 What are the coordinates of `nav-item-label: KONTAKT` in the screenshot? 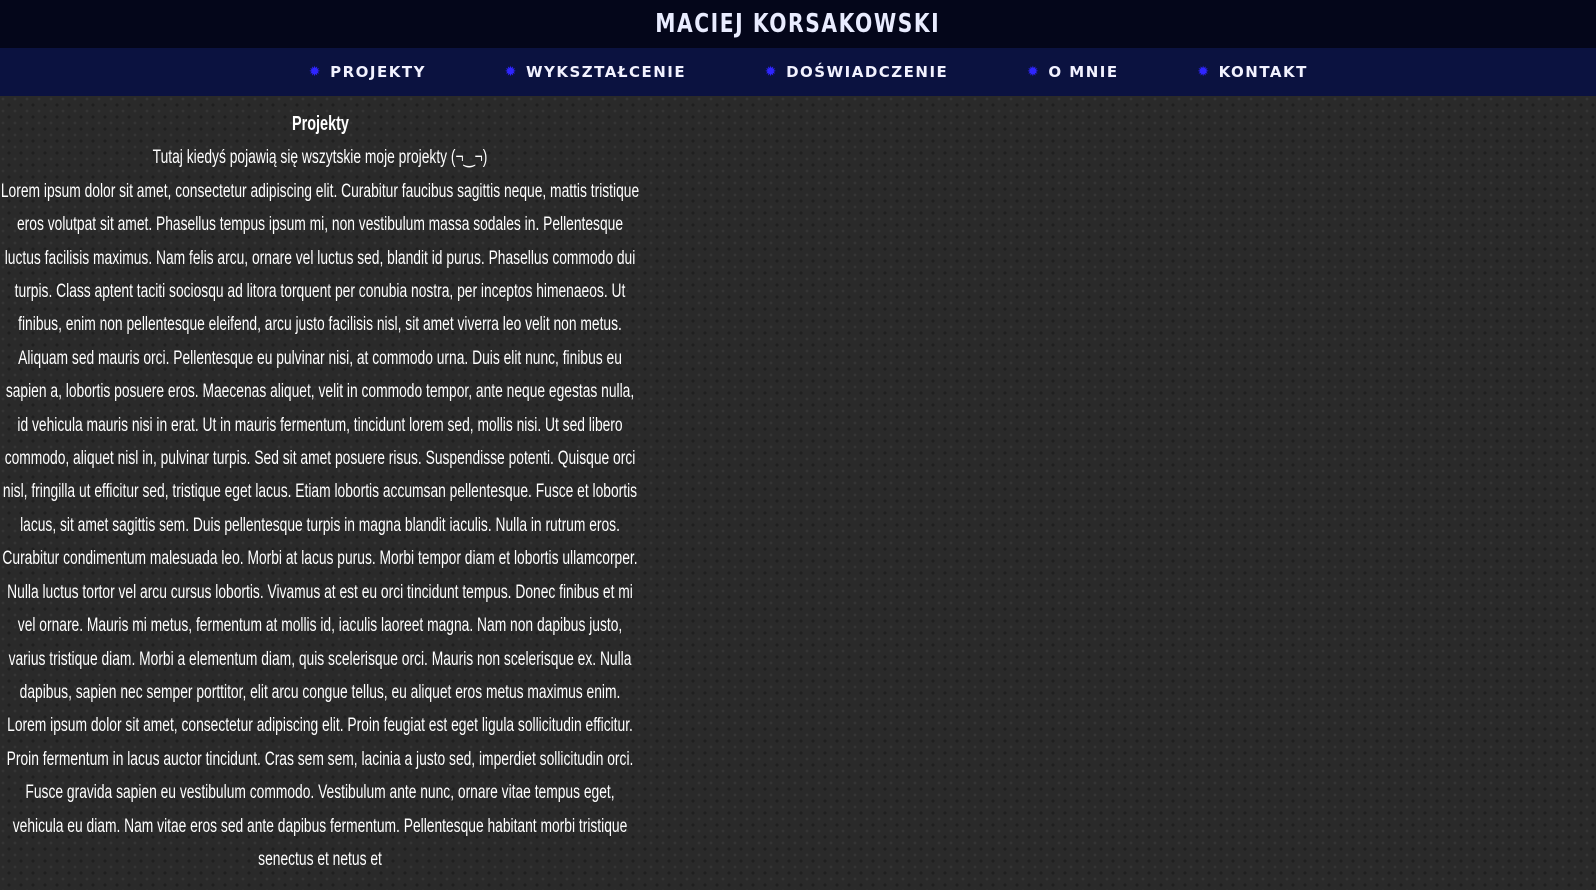 It's located at (1263, 72).